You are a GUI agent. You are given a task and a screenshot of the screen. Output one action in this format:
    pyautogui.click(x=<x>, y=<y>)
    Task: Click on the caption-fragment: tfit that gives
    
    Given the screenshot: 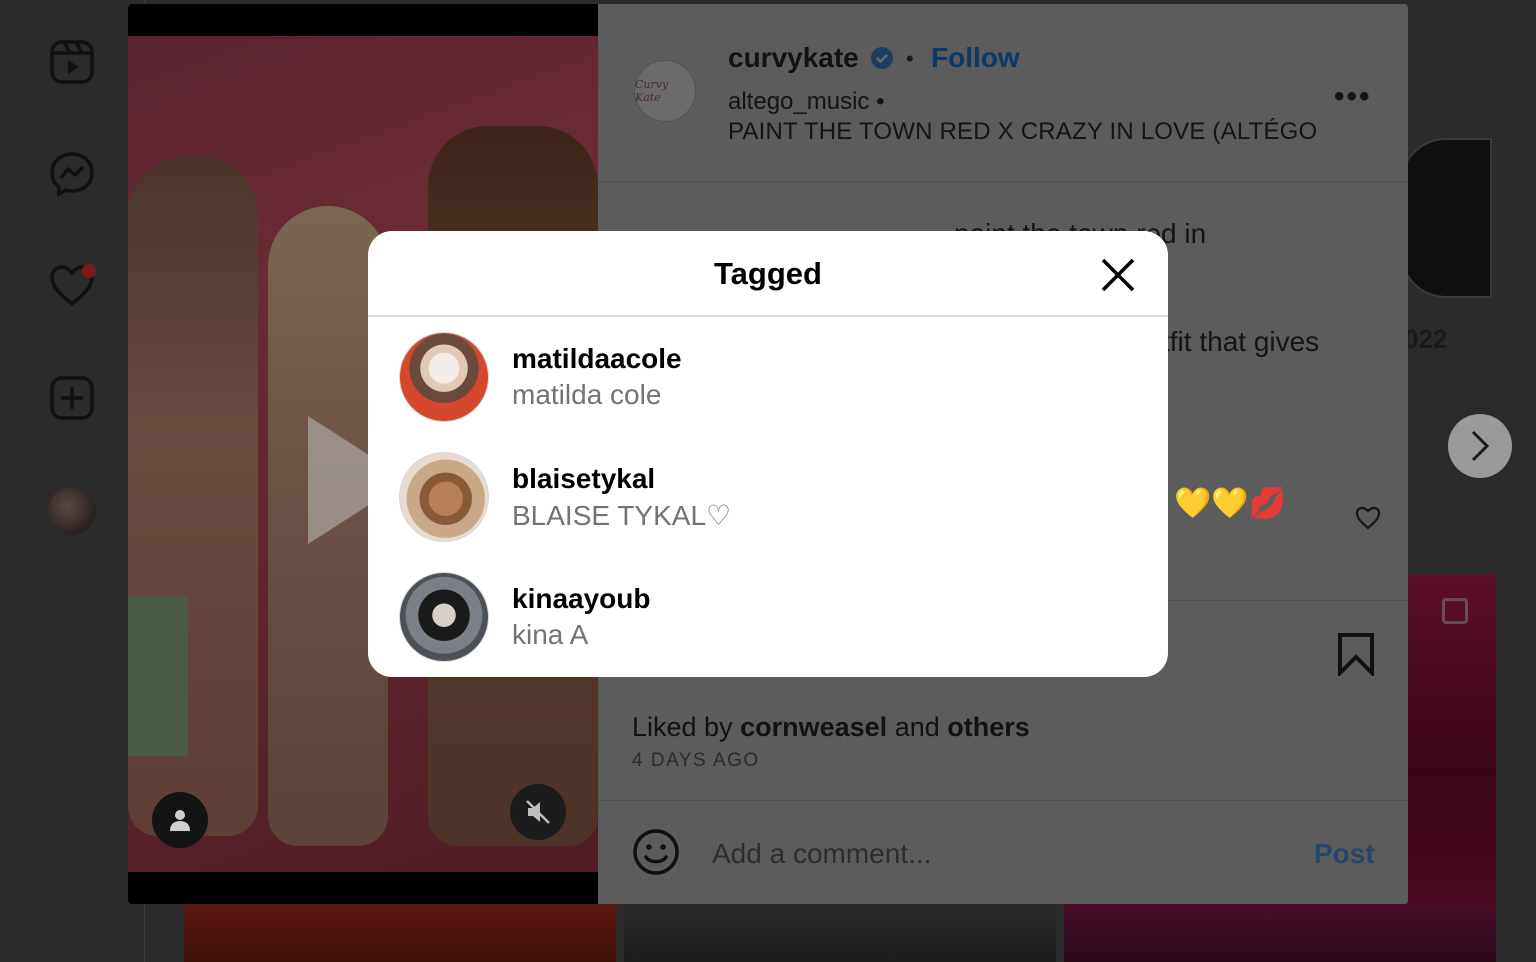 What is the action you would take?
    pyautogui.click(x=1241, y=341)
    